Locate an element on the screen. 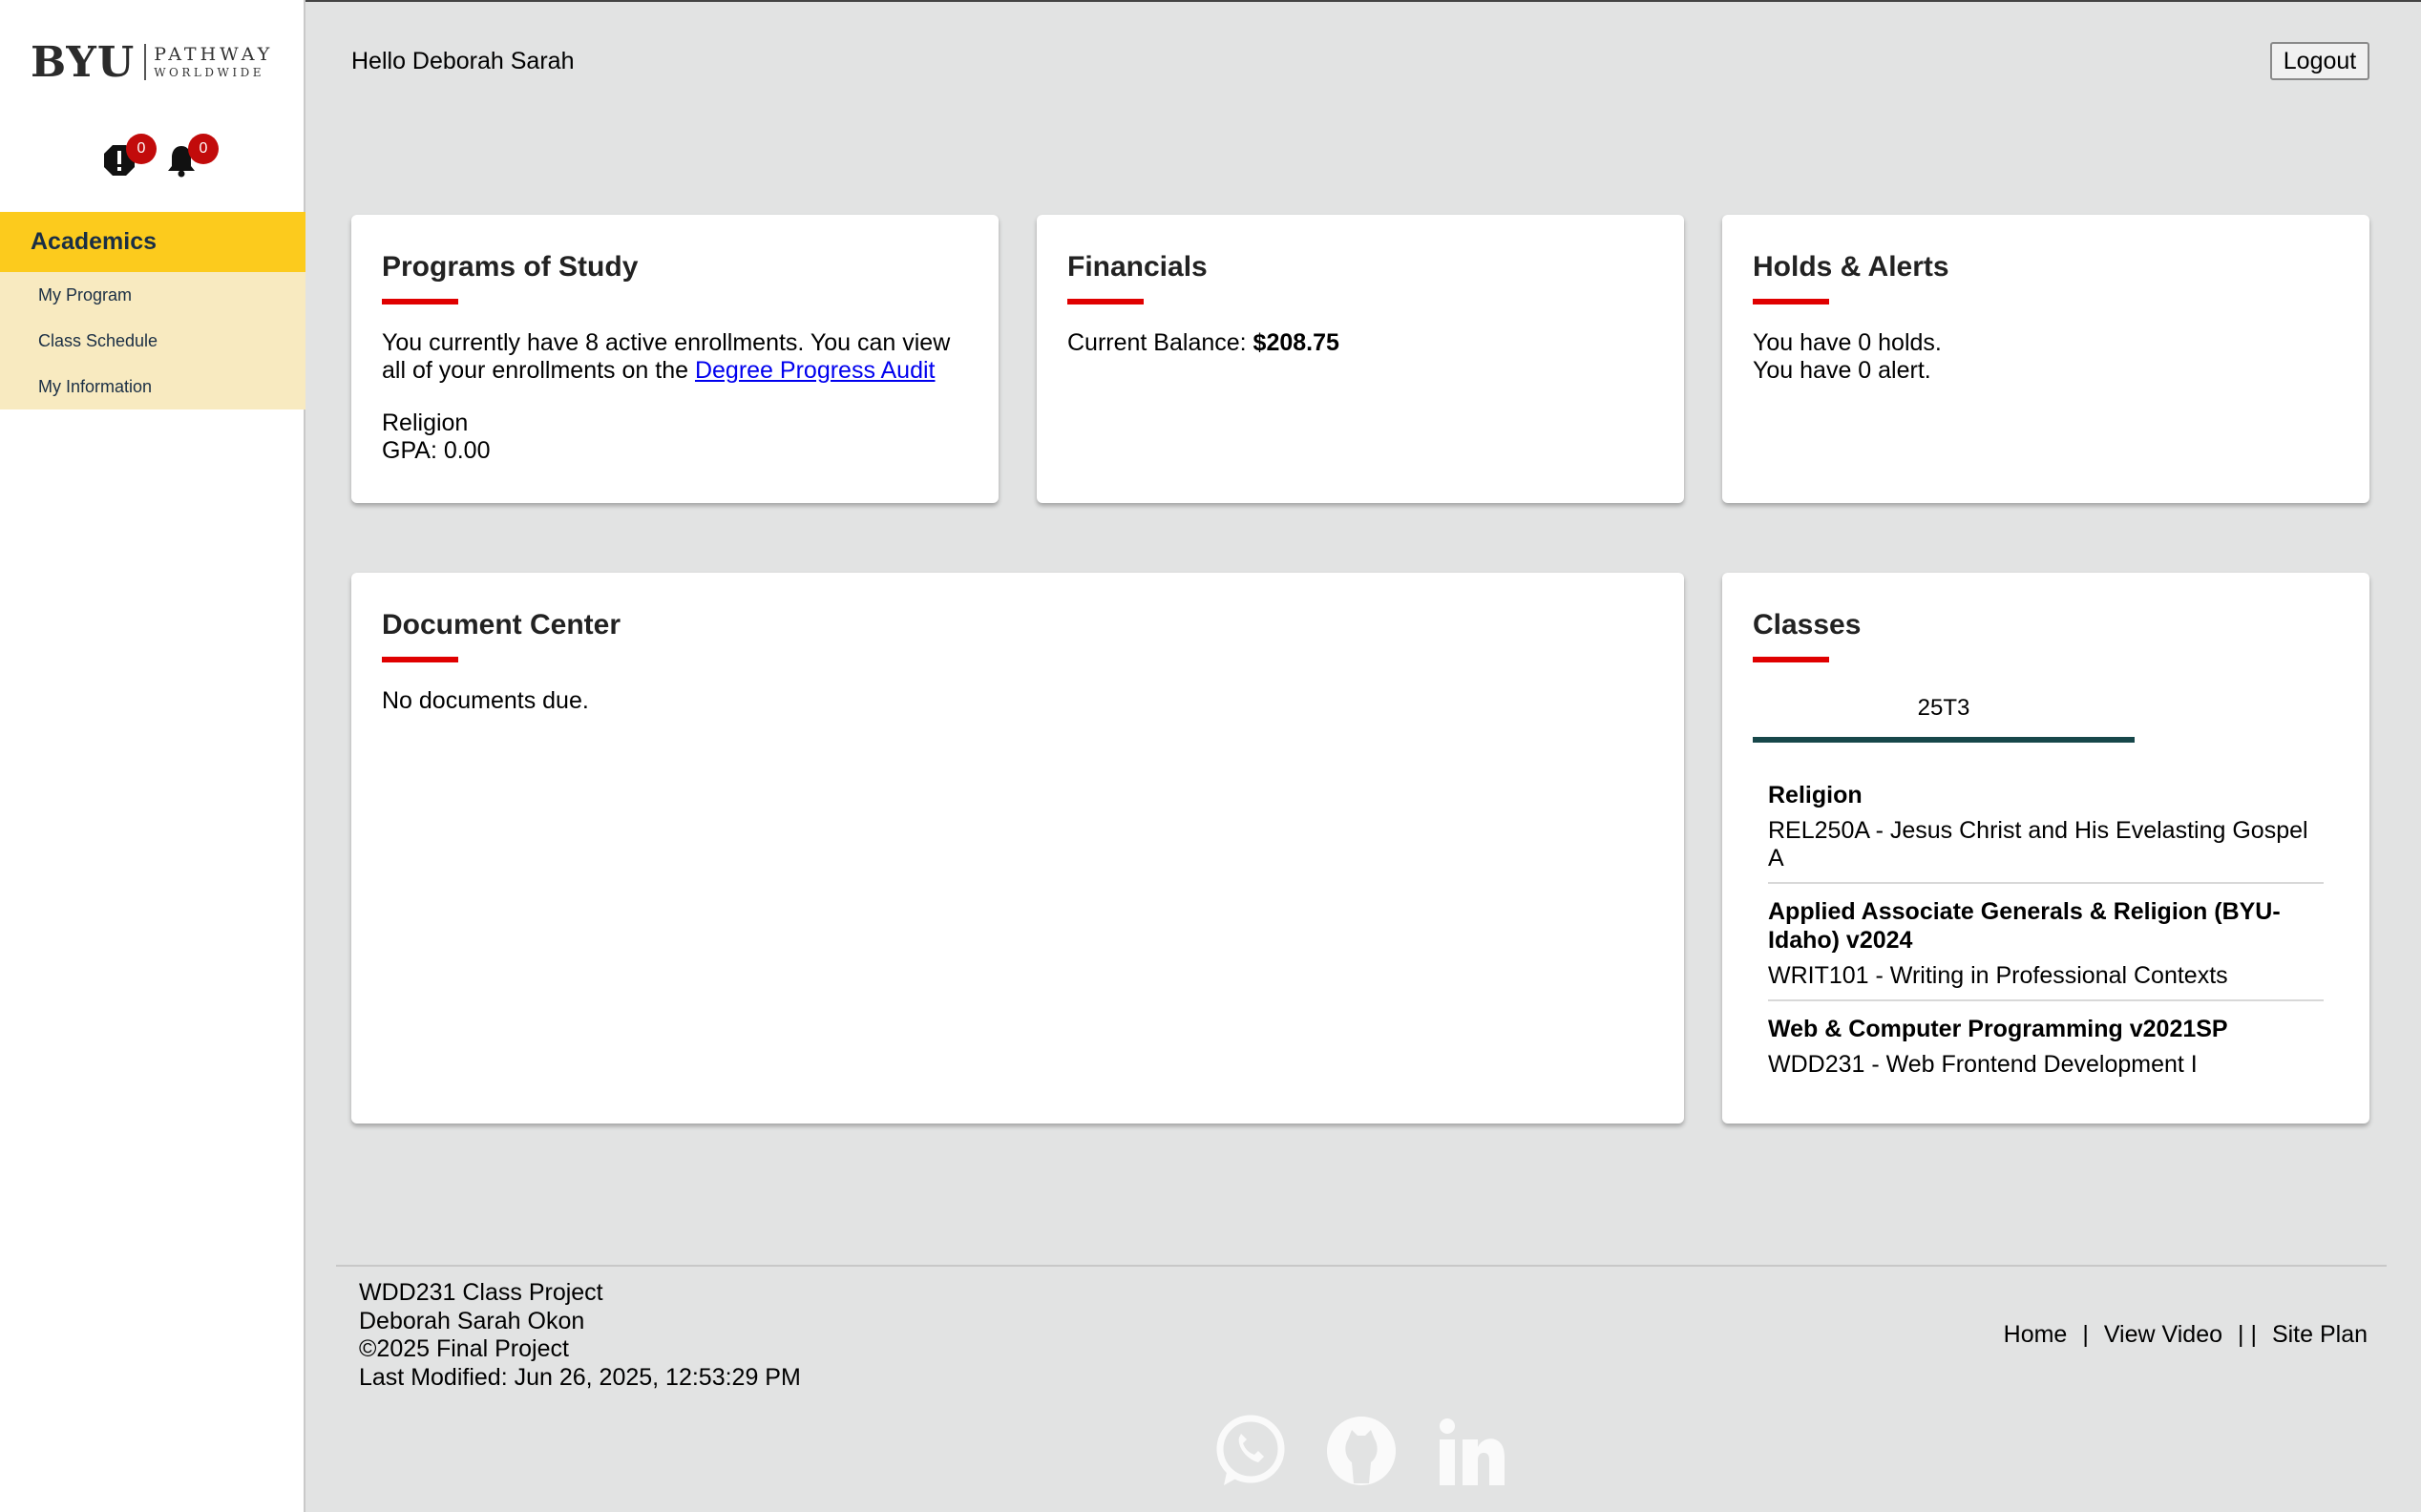  financials-card: Financials Current Balance: $208.75 is located at coordinates (1361, 359).